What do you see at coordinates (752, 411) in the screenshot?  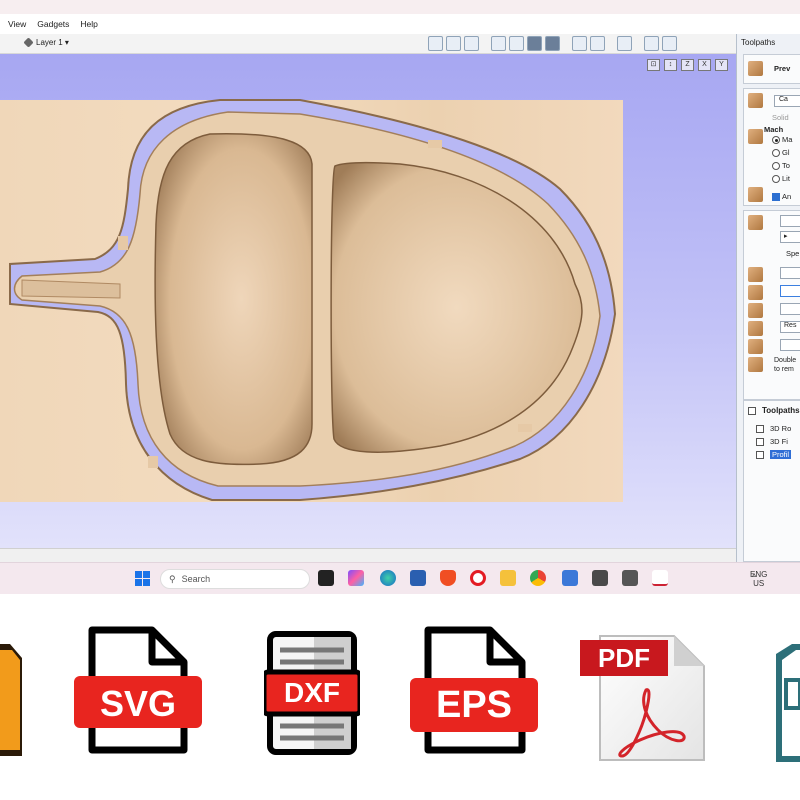 I see `toolpaths-header-checkbox` at bounding box center [752, 411].